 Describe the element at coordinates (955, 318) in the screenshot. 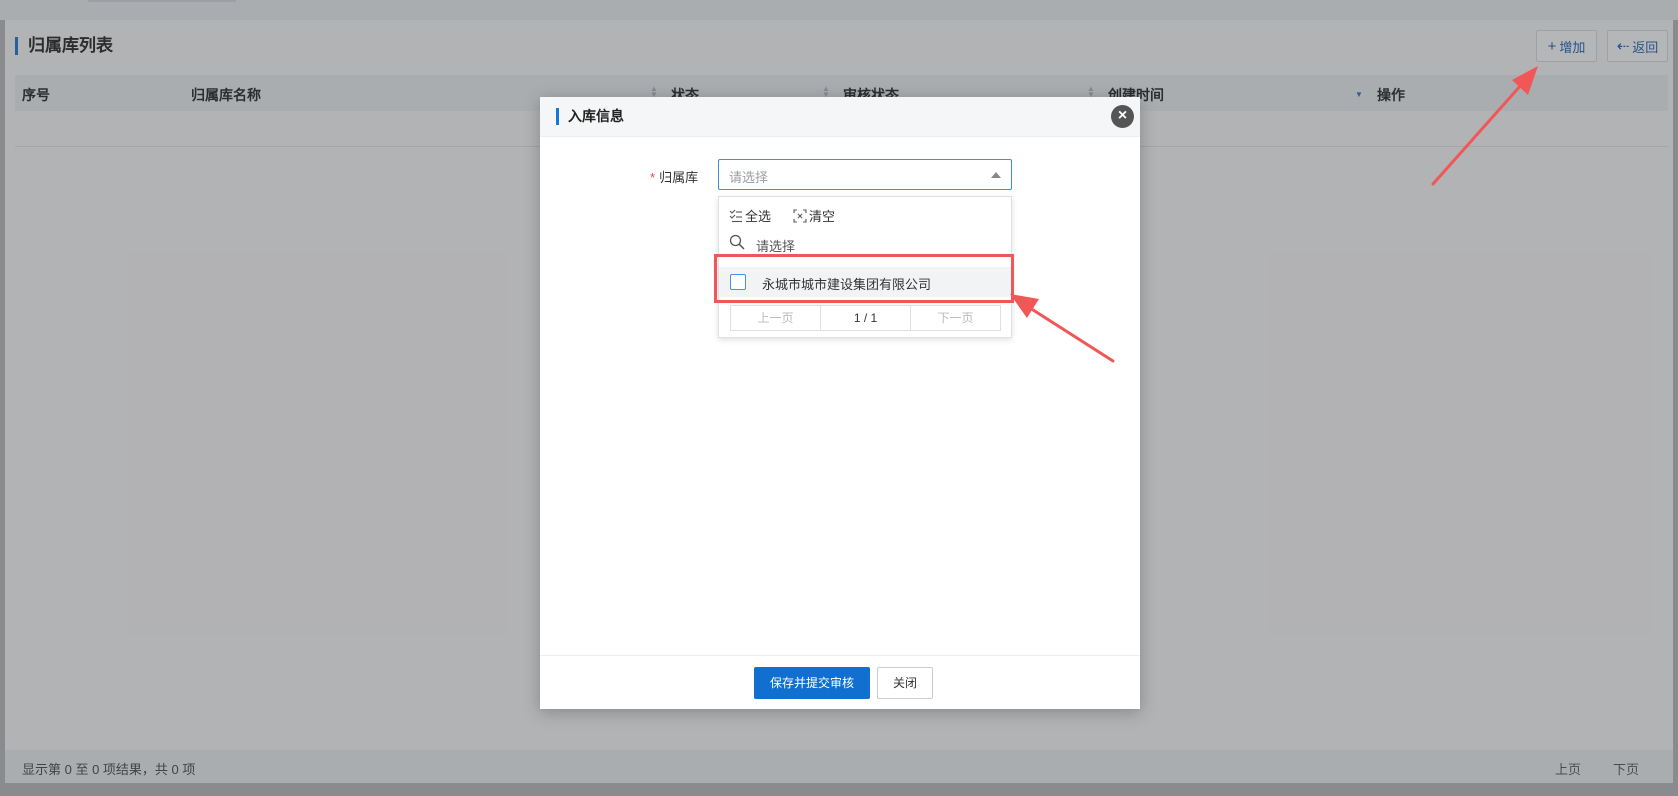

I see `pager-next-button: 下一页` at that location.